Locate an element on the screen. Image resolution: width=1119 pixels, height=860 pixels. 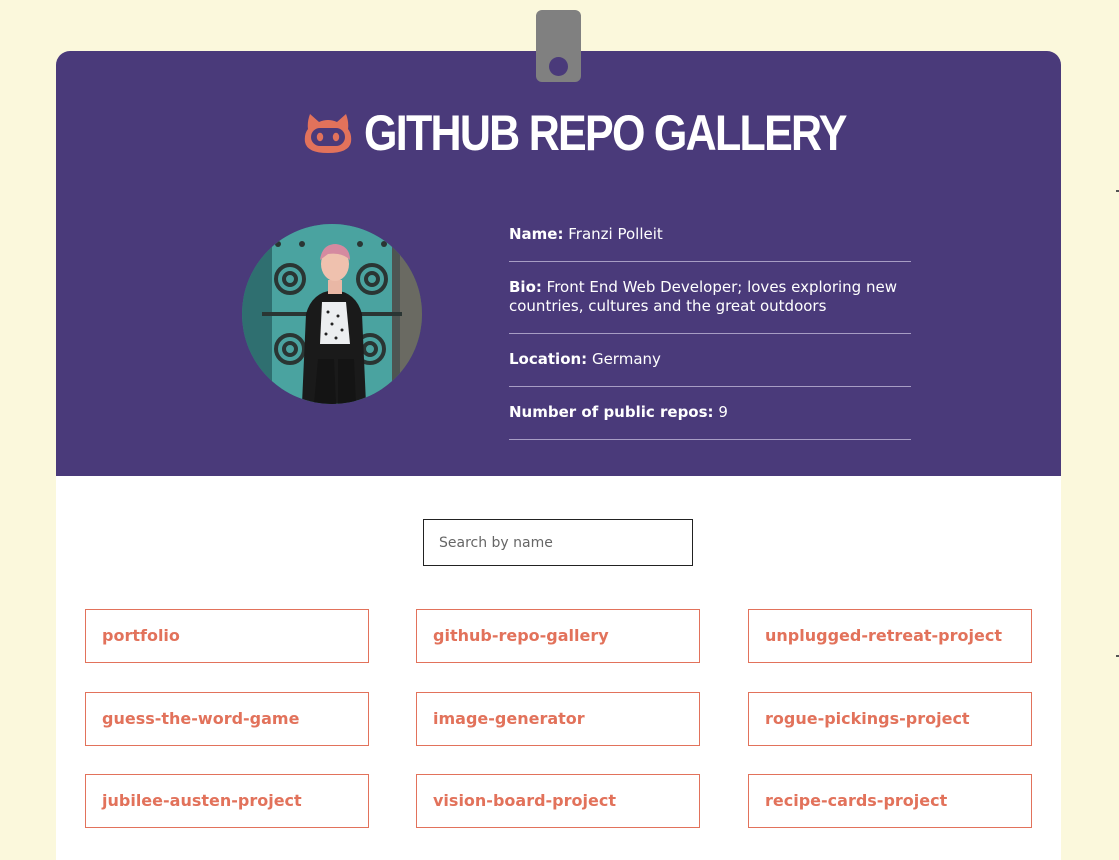
repo-card-guess-the-word-game: guess-the-word-game is located at coordinates (227, 719).